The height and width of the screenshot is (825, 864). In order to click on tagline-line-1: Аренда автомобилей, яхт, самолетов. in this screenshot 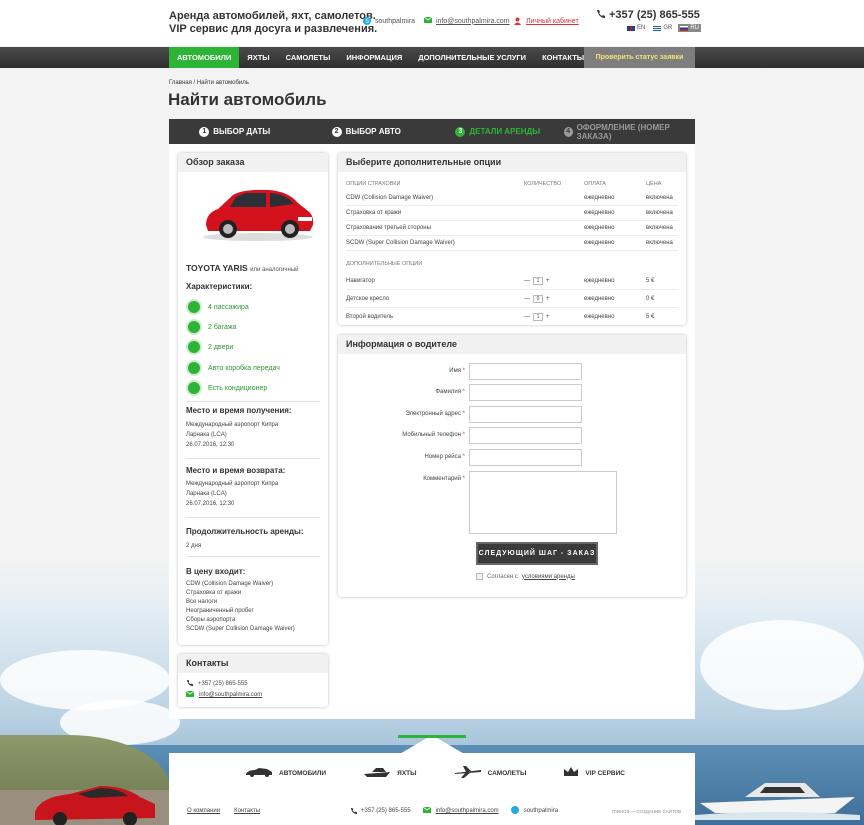, I will do `click(272, 16)`.